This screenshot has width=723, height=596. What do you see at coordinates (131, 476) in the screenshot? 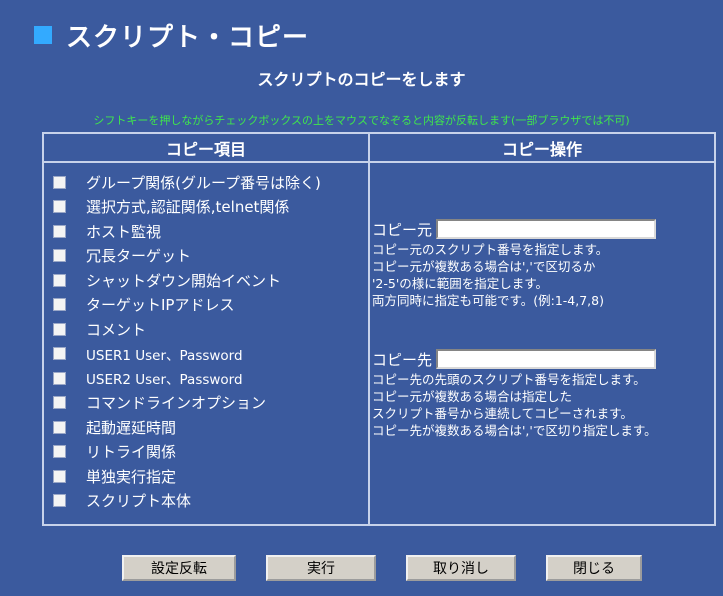
I see `copy-item-label: 単独実行指定` at bounding box center [131, 476].